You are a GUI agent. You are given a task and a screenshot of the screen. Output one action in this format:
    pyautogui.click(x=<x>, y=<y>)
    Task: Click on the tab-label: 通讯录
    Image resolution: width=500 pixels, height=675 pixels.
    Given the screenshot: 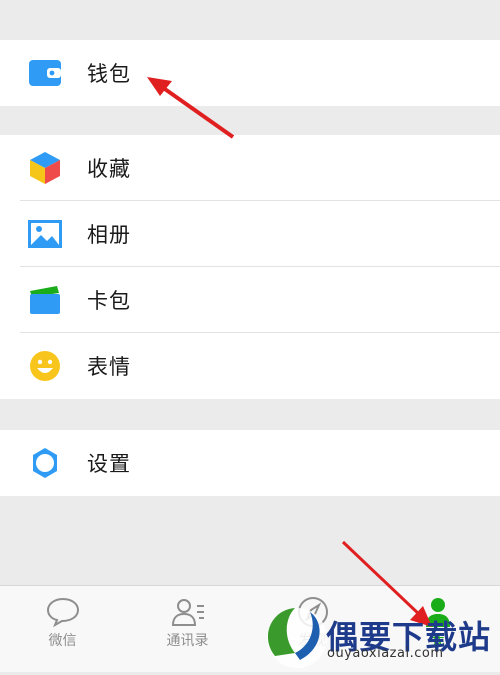 What is the action you would take?
    pyautogui.click(x=187, y=641)
    